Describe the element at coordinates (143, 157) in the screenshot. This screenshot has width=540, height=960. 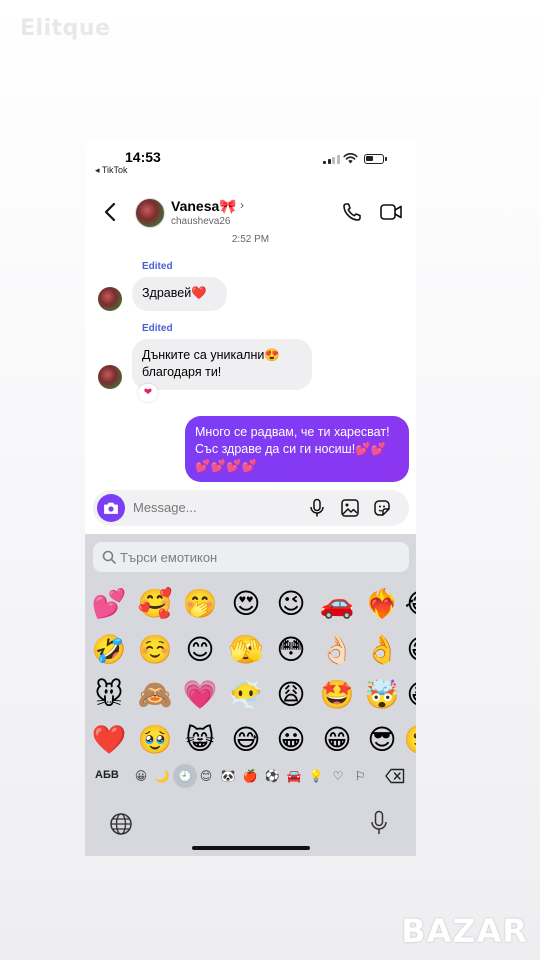
I see `status-time: 14:53` at that location.